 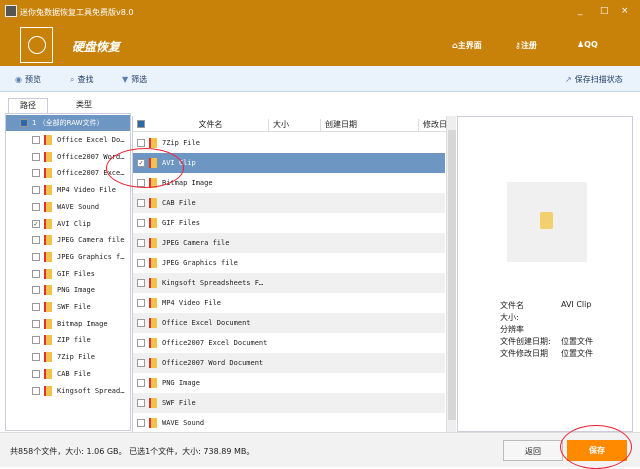 I want to click on title-bar: 迷你兔数据恢复工具免费版v8.0 _ □ × 硬盘恢复 ⌂主界面 ⚷注册 ♟QQ, so click(x=320, y=33).